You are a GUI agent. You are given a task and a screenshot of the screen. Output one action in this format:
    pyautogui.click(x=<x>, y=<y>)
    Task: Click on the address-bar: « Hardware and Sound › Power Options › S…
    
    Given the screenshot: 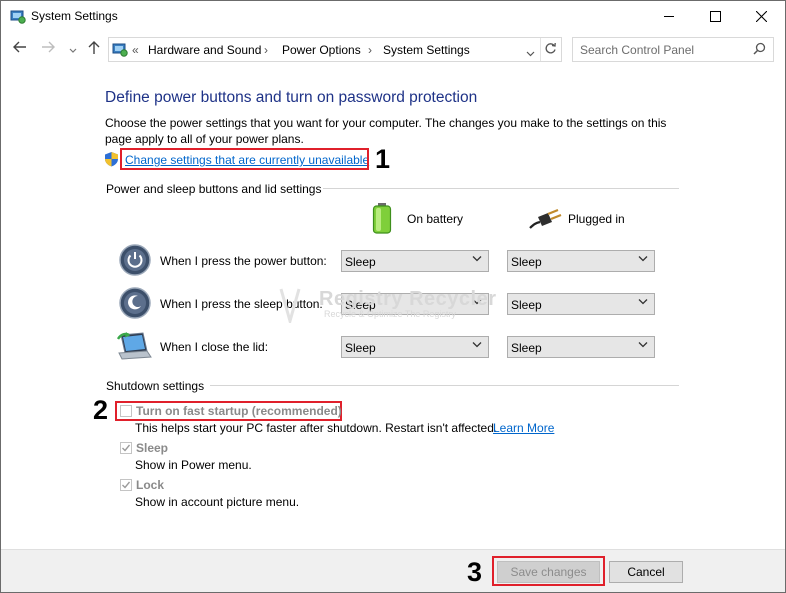 What is the action you would take?
    pyautogui.click(x=335, y=49)
    